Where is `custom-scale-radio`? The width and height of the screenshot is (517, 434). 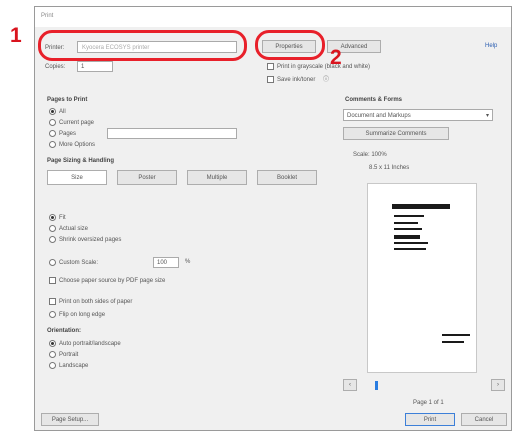
custom-scale-radio is located at coordinates (52, 262).